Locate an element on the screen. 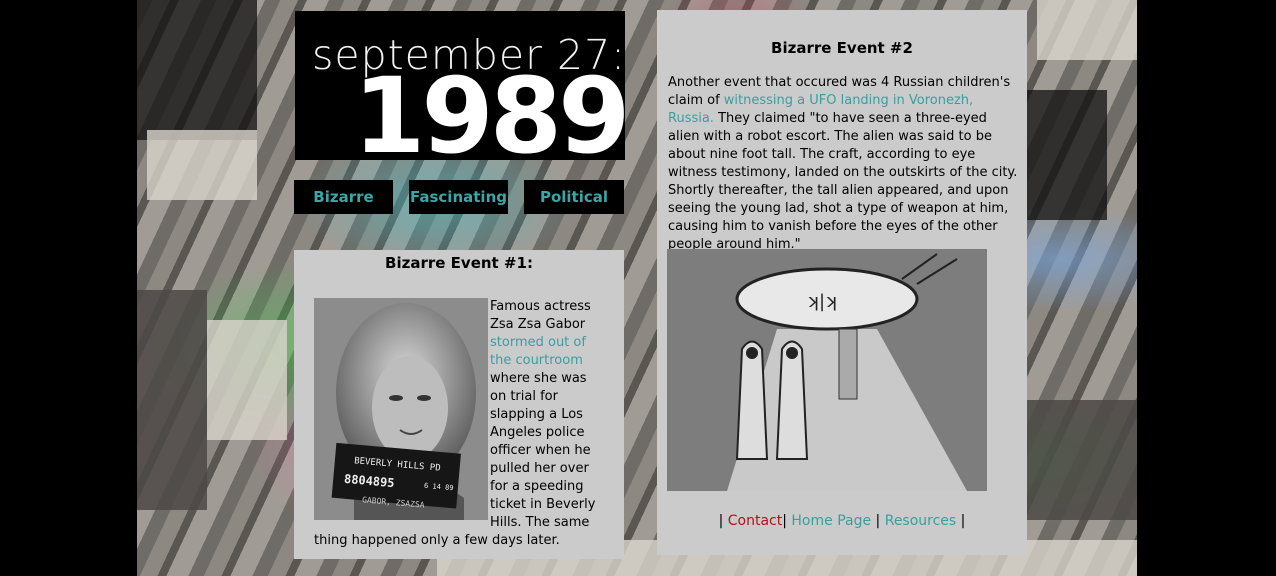  poster-top-right is located at coordinates (1087, 30).